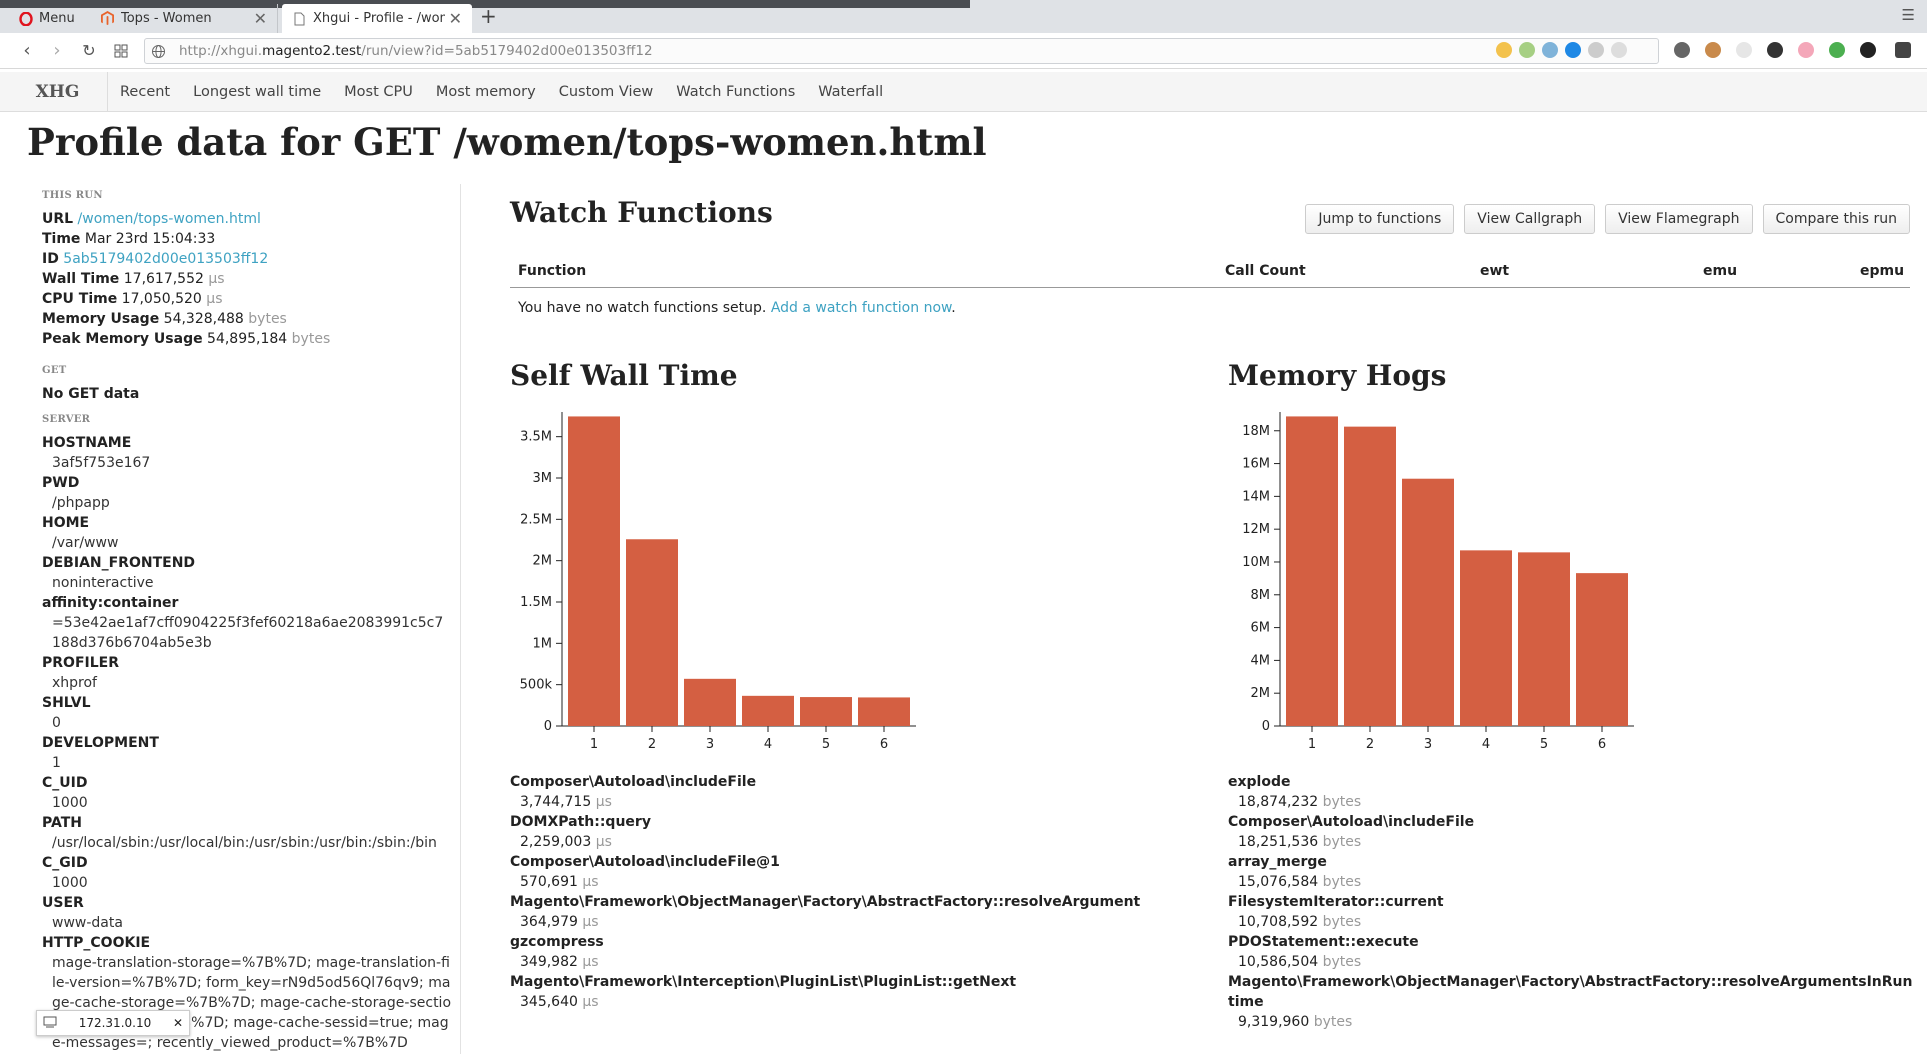 Image resolution: width=1927 pixels, height=1054 pixels. I want to click on x-tick-label: 2, so click(1370, 744).